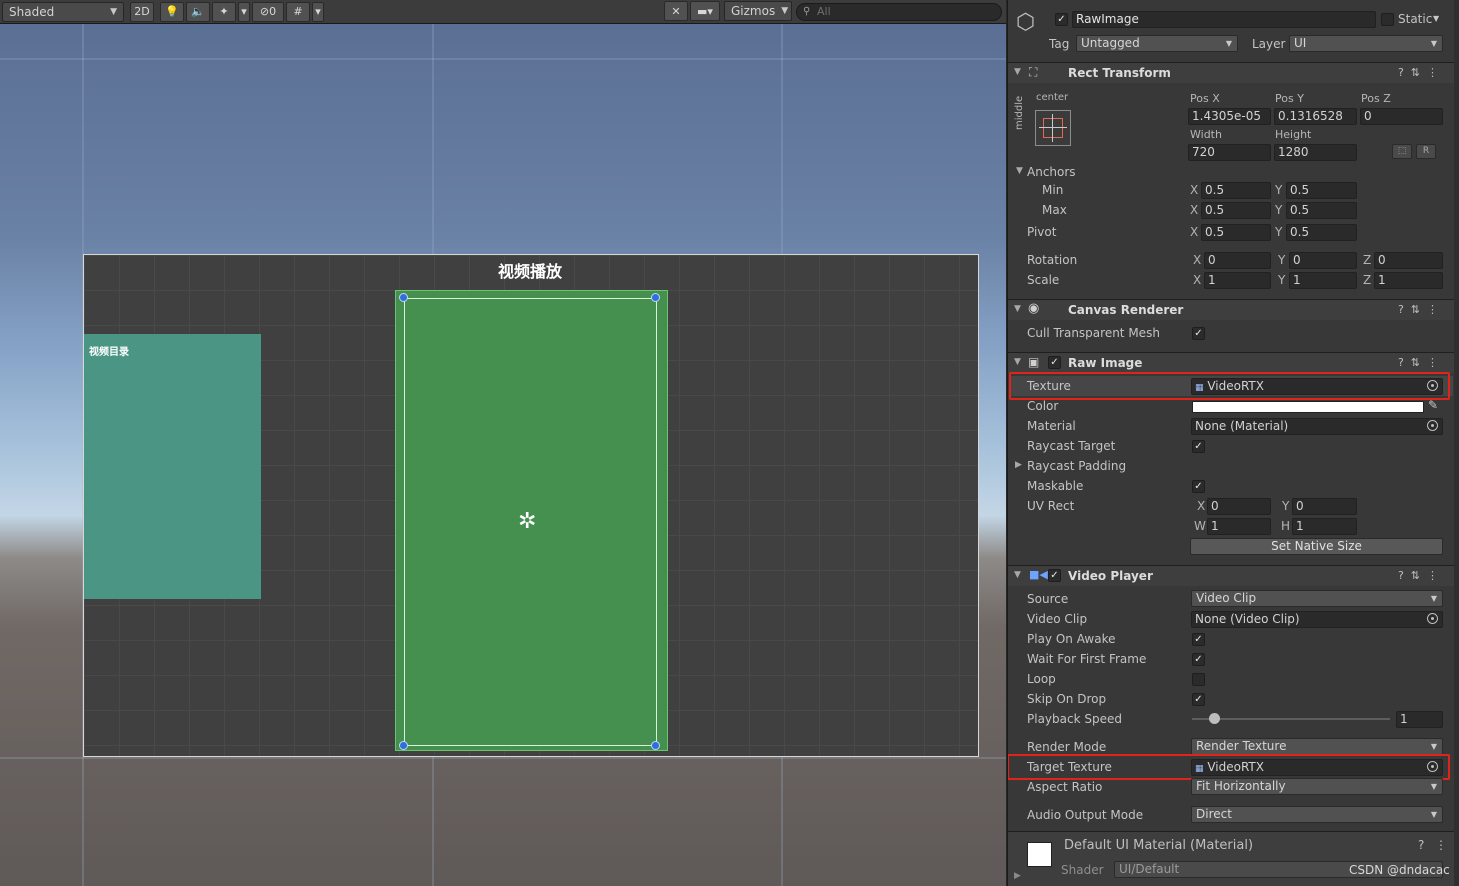 This screenshot has height=886, width=1459. I want to click on blueprint-mode-button: ⬚, so click(1402, 151).